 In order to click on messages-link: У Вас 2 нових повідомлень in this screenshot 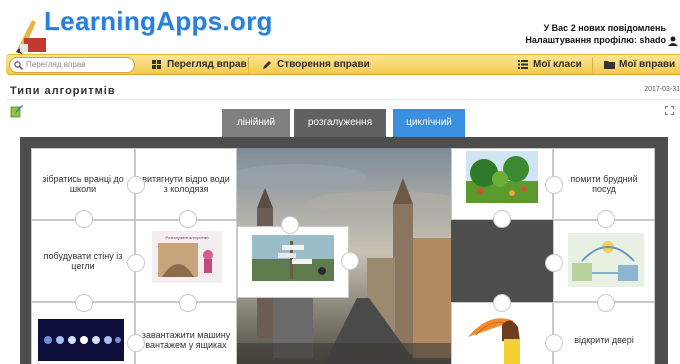, I will do `click(595, 28)`.